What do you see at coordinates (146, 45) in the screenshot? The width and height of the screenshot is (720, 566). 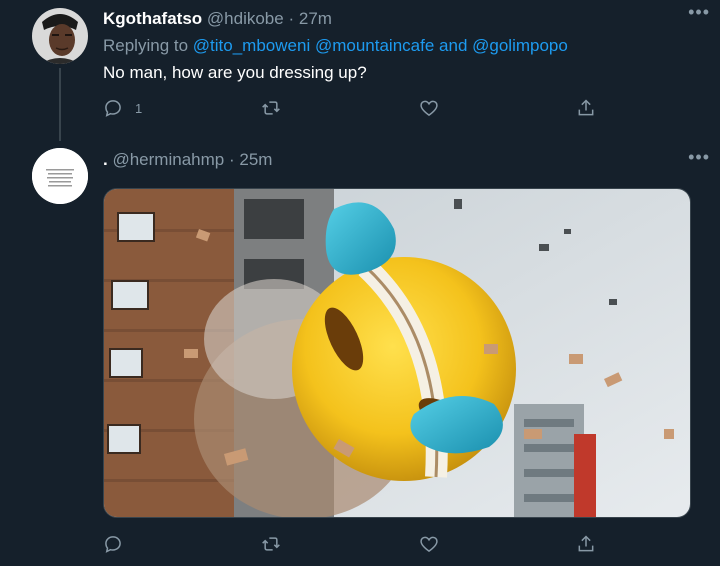 I see `replying-prefix: Replying to` at bounding box center [146, 45].